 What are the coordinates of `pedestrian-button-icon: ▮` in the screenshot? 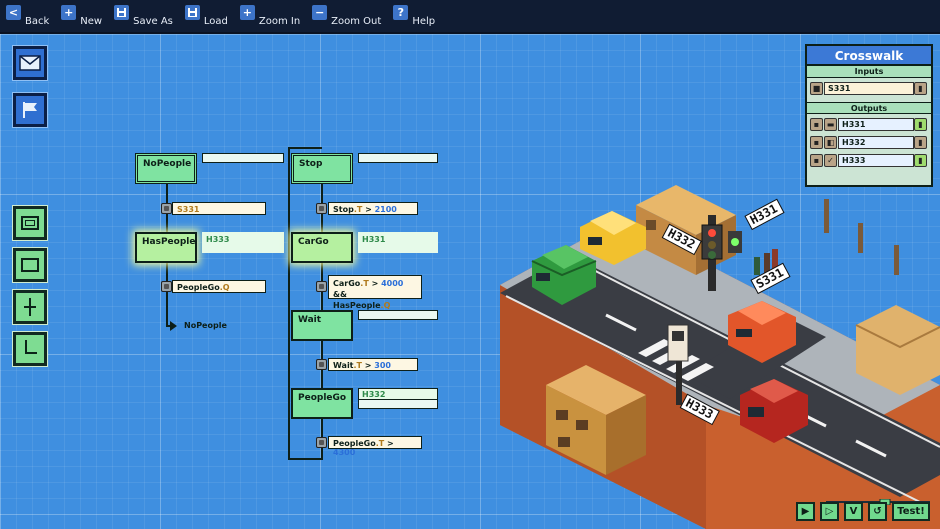 It's located at (920, 88).